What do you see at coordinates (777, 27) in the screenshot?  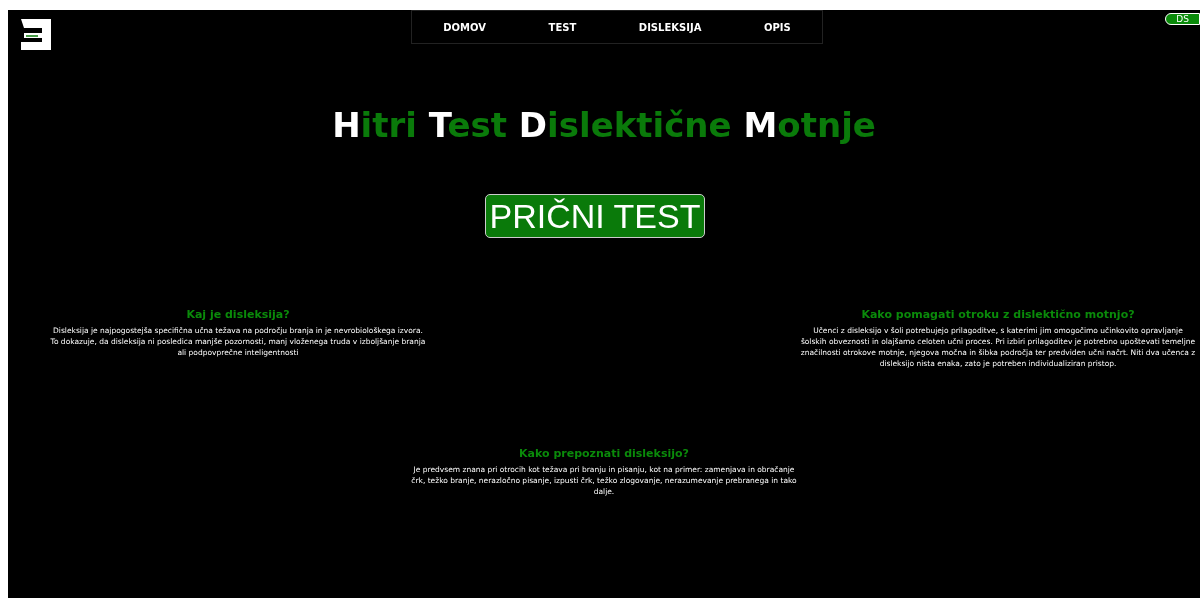 I see `nav-link: OPIS` at bounding box center [777, 27].